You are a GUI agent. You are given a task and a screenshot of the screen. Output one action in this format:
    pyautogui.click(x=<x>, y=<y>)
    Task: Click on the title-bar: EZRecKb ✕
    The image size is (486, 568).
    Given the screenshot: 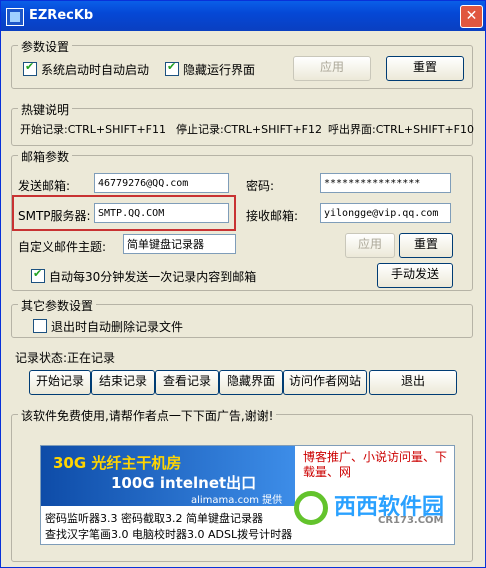 What is the action you would take?
    pyautogui.click(x=243, y=16)
    